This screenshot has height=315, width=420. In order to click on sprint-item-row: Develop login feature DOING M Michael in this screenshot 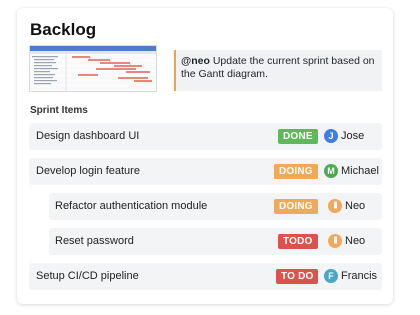, I will do `click(205, 171)`.